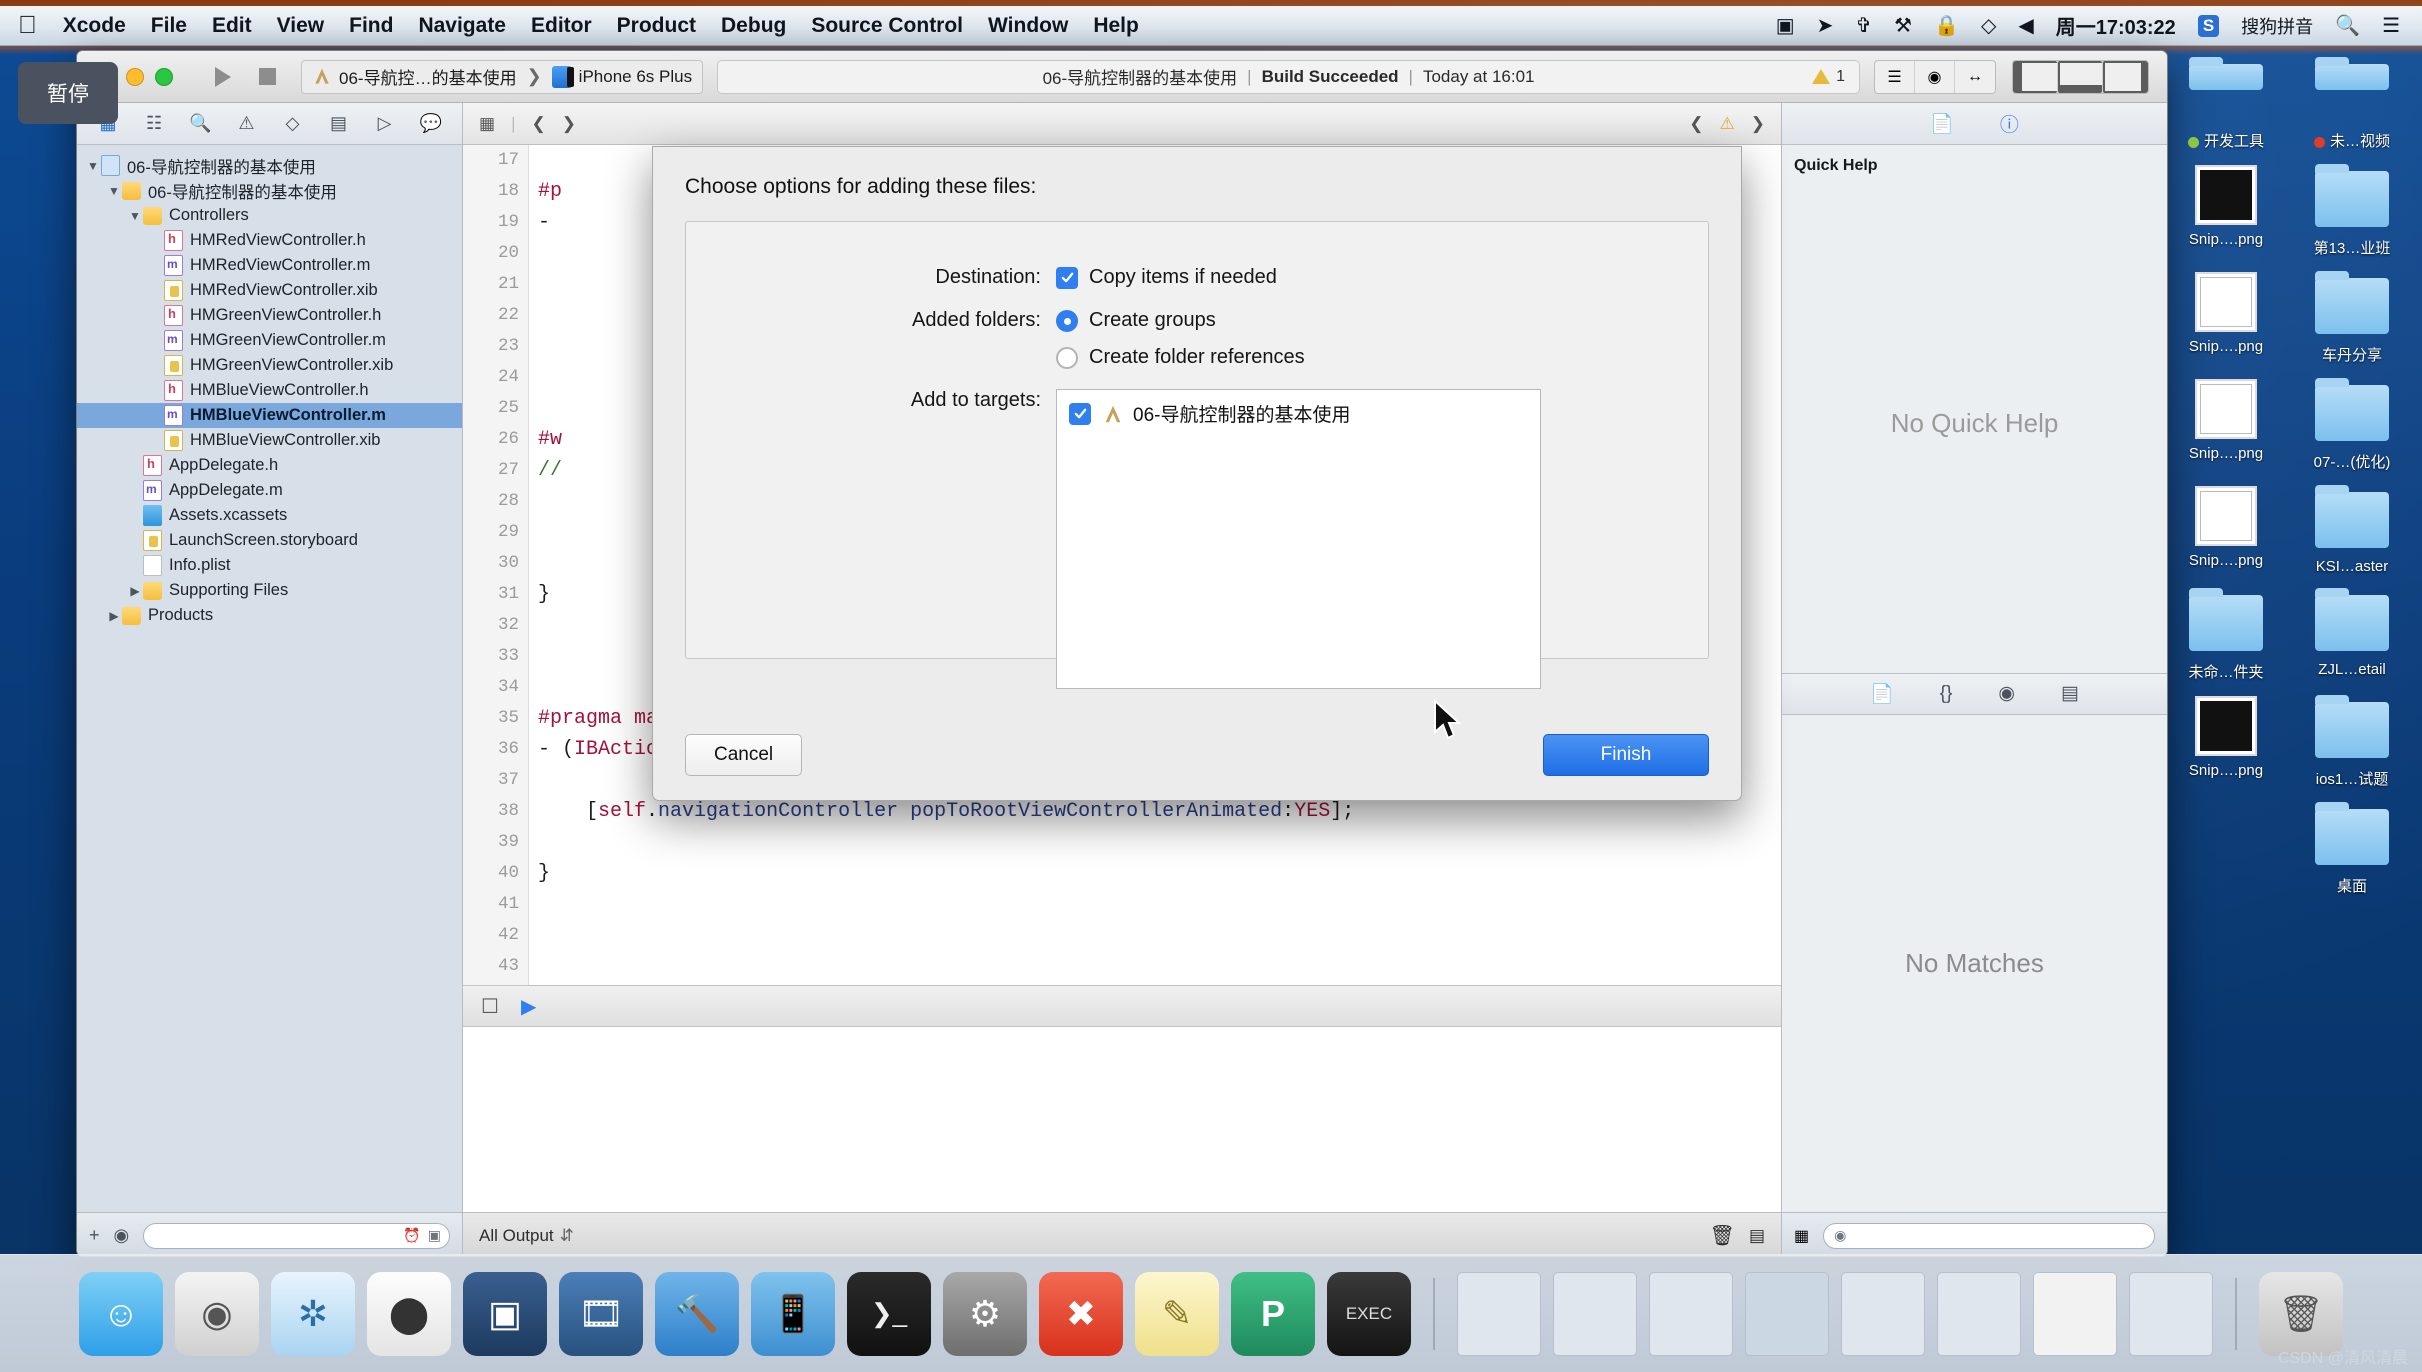 This screenshot has height=1372, width=2422. I want to click on file-inspector-icon: 📄, so click(1942, 124).